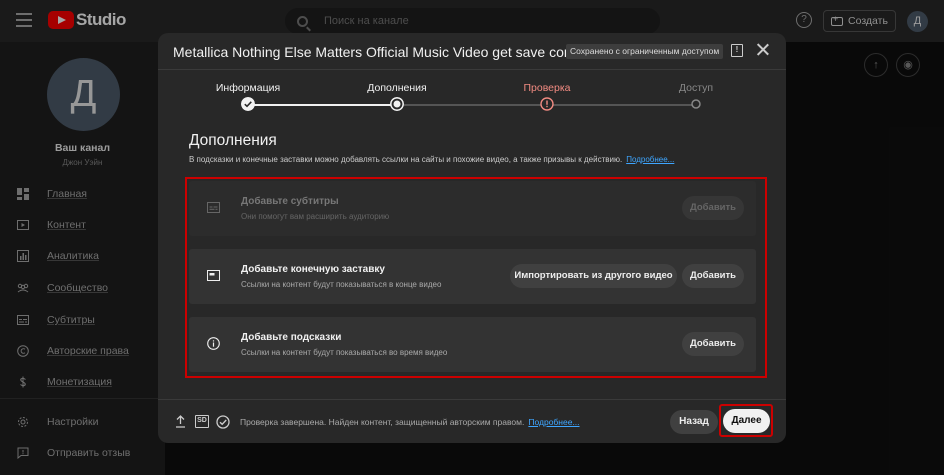 The image size is (944, 475). Describe the element at coordinates (248, 88) in the screenshot. I see `step-info-label: Информация` at that location.